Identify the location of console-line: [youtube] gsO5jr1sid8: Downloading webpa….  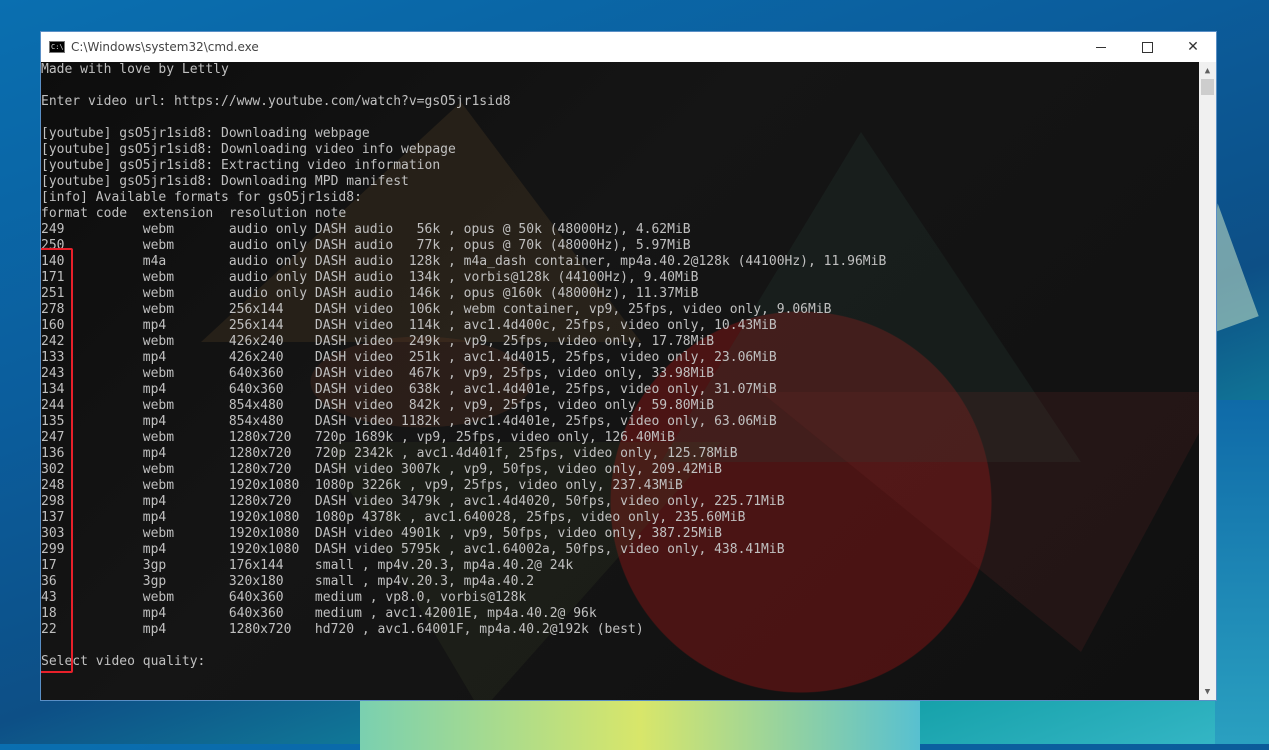
(205, 133).